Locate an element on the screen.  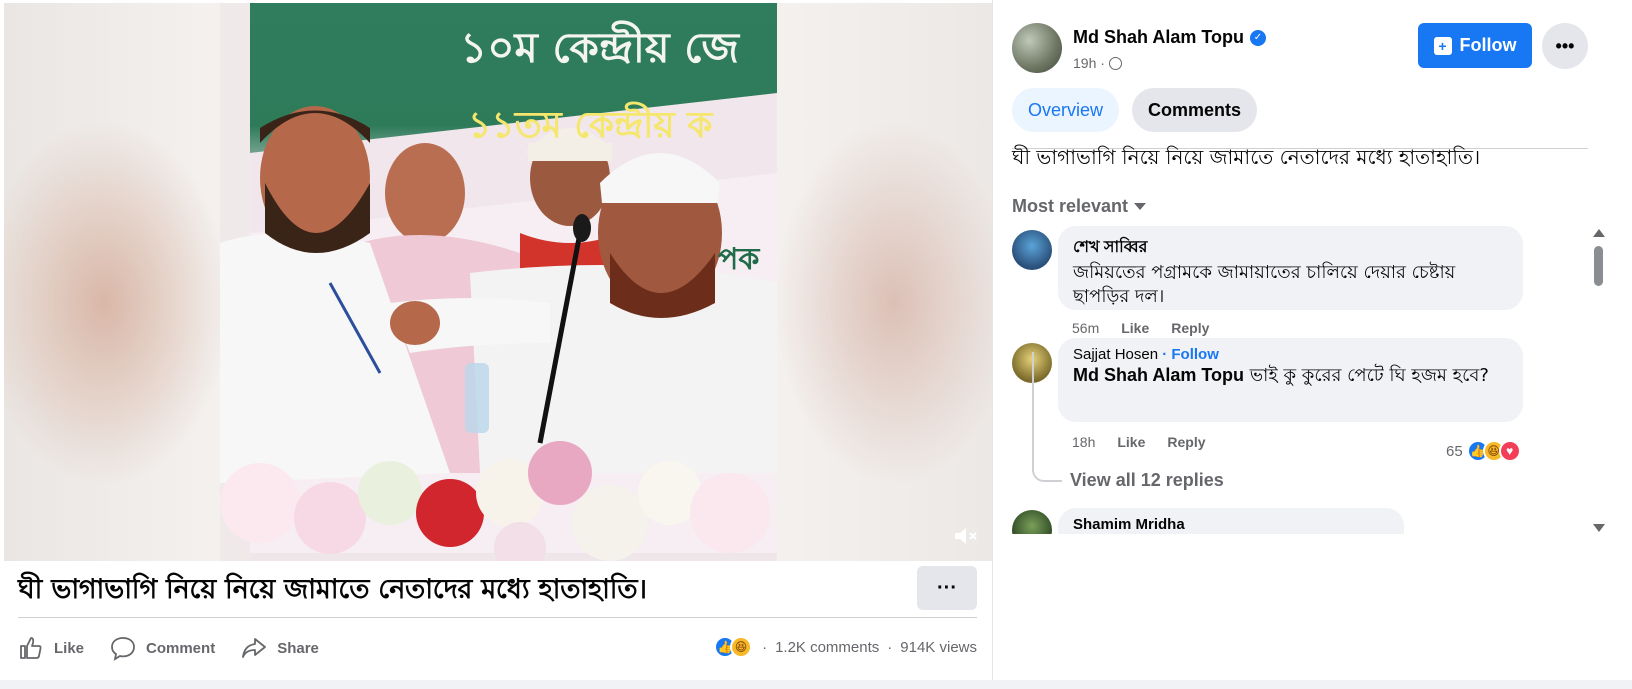
comment-mention: Md Shah Alam Topu is located at coordinates (1158, 375).